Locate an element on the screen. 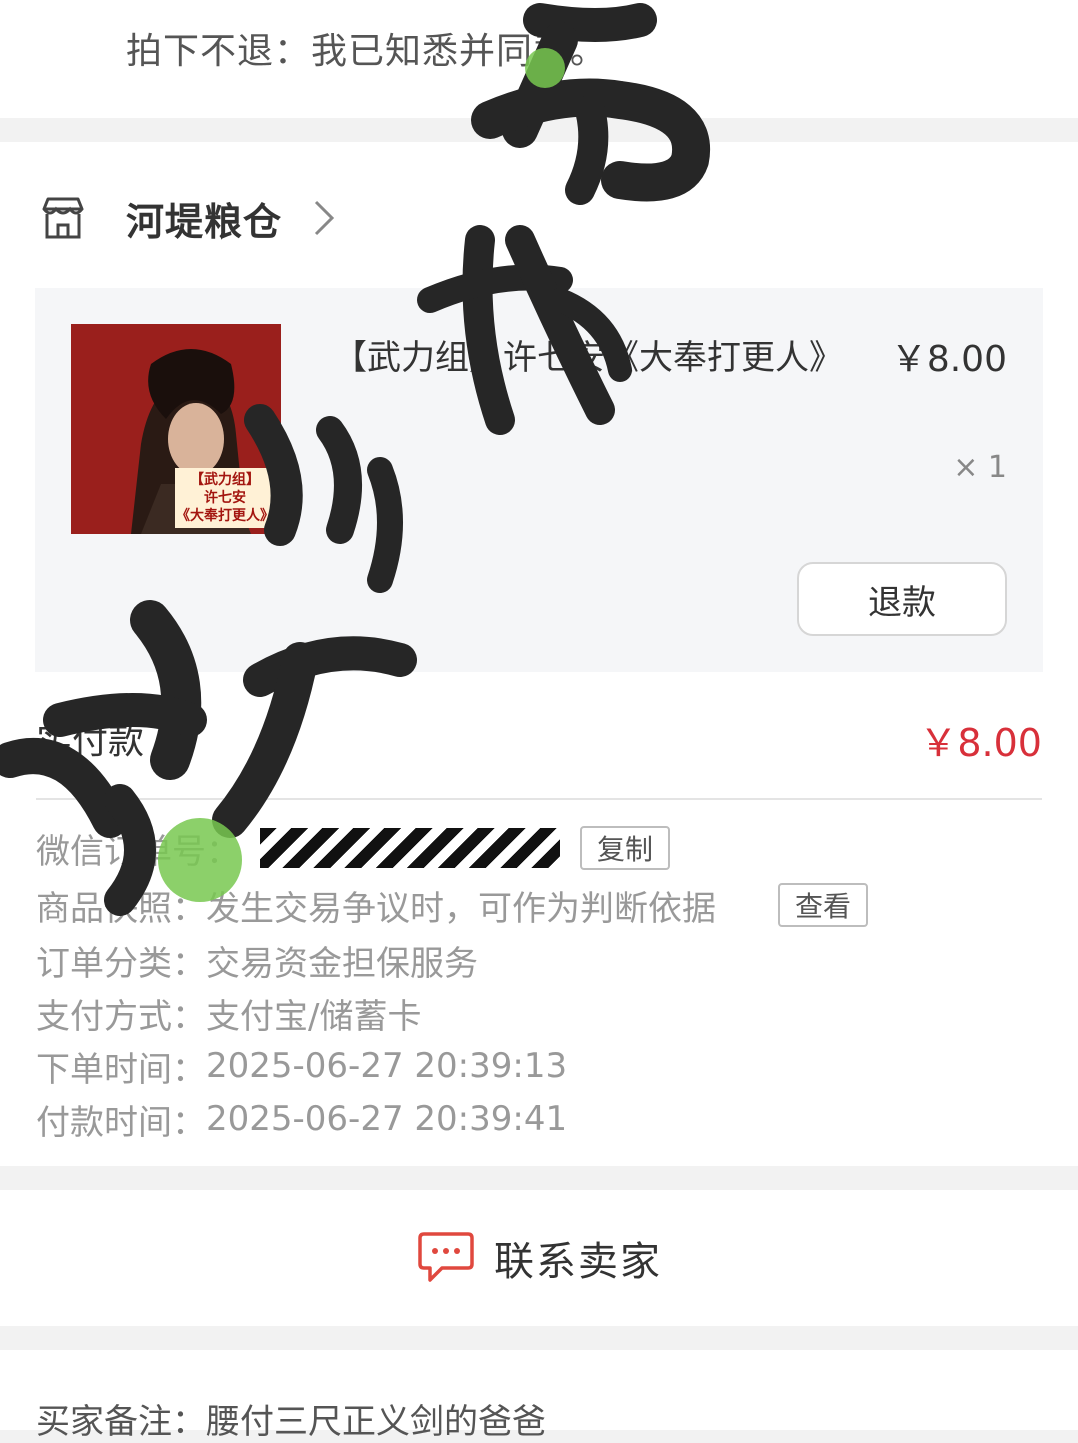 The height and width of the screenshot is (1443, 1078). shop-header: 河堤粮仓 is located at coordinates (187, 218).